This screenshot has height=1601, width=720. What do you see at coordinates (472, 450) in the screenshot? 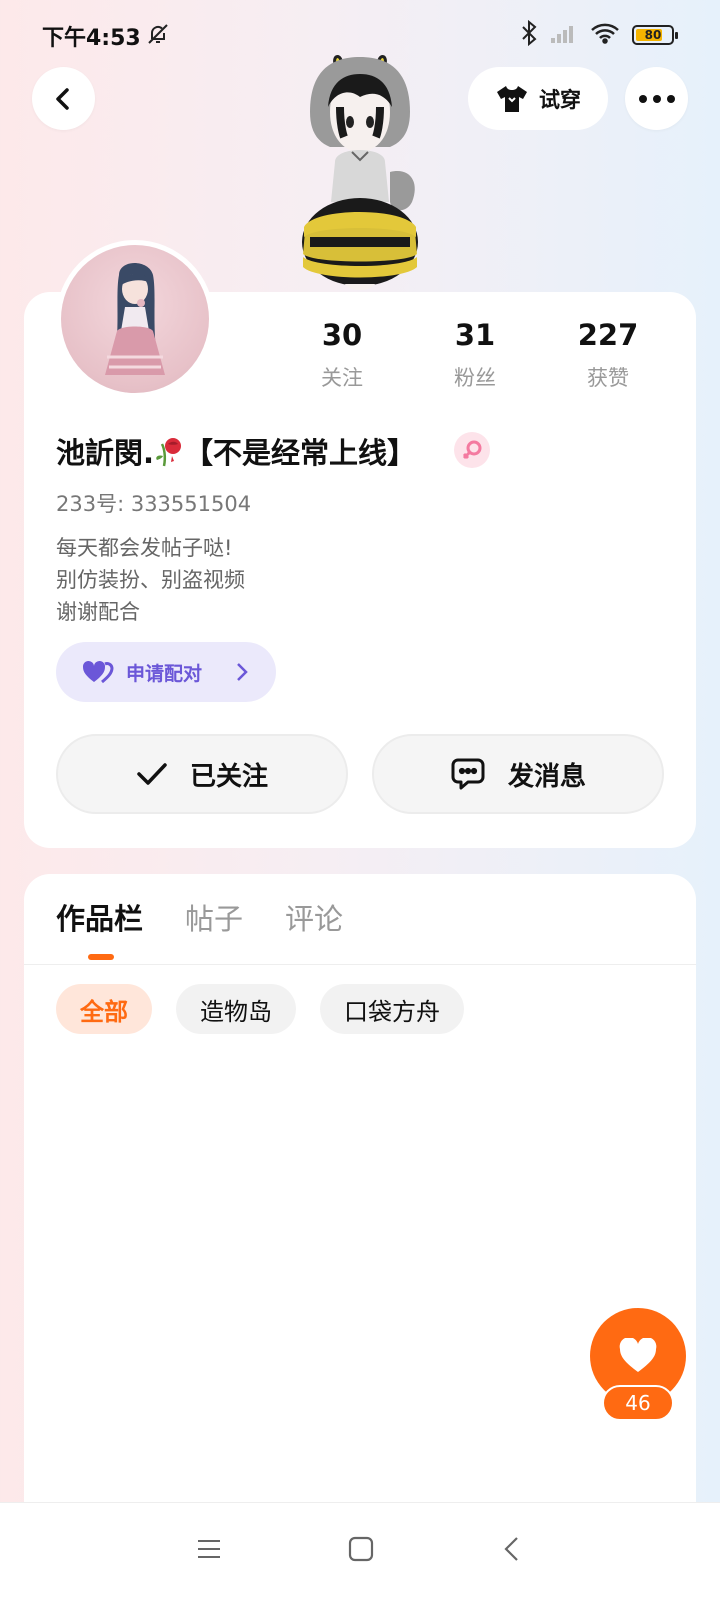
I see `female-gender-icon` at bounding box center [472, 450].